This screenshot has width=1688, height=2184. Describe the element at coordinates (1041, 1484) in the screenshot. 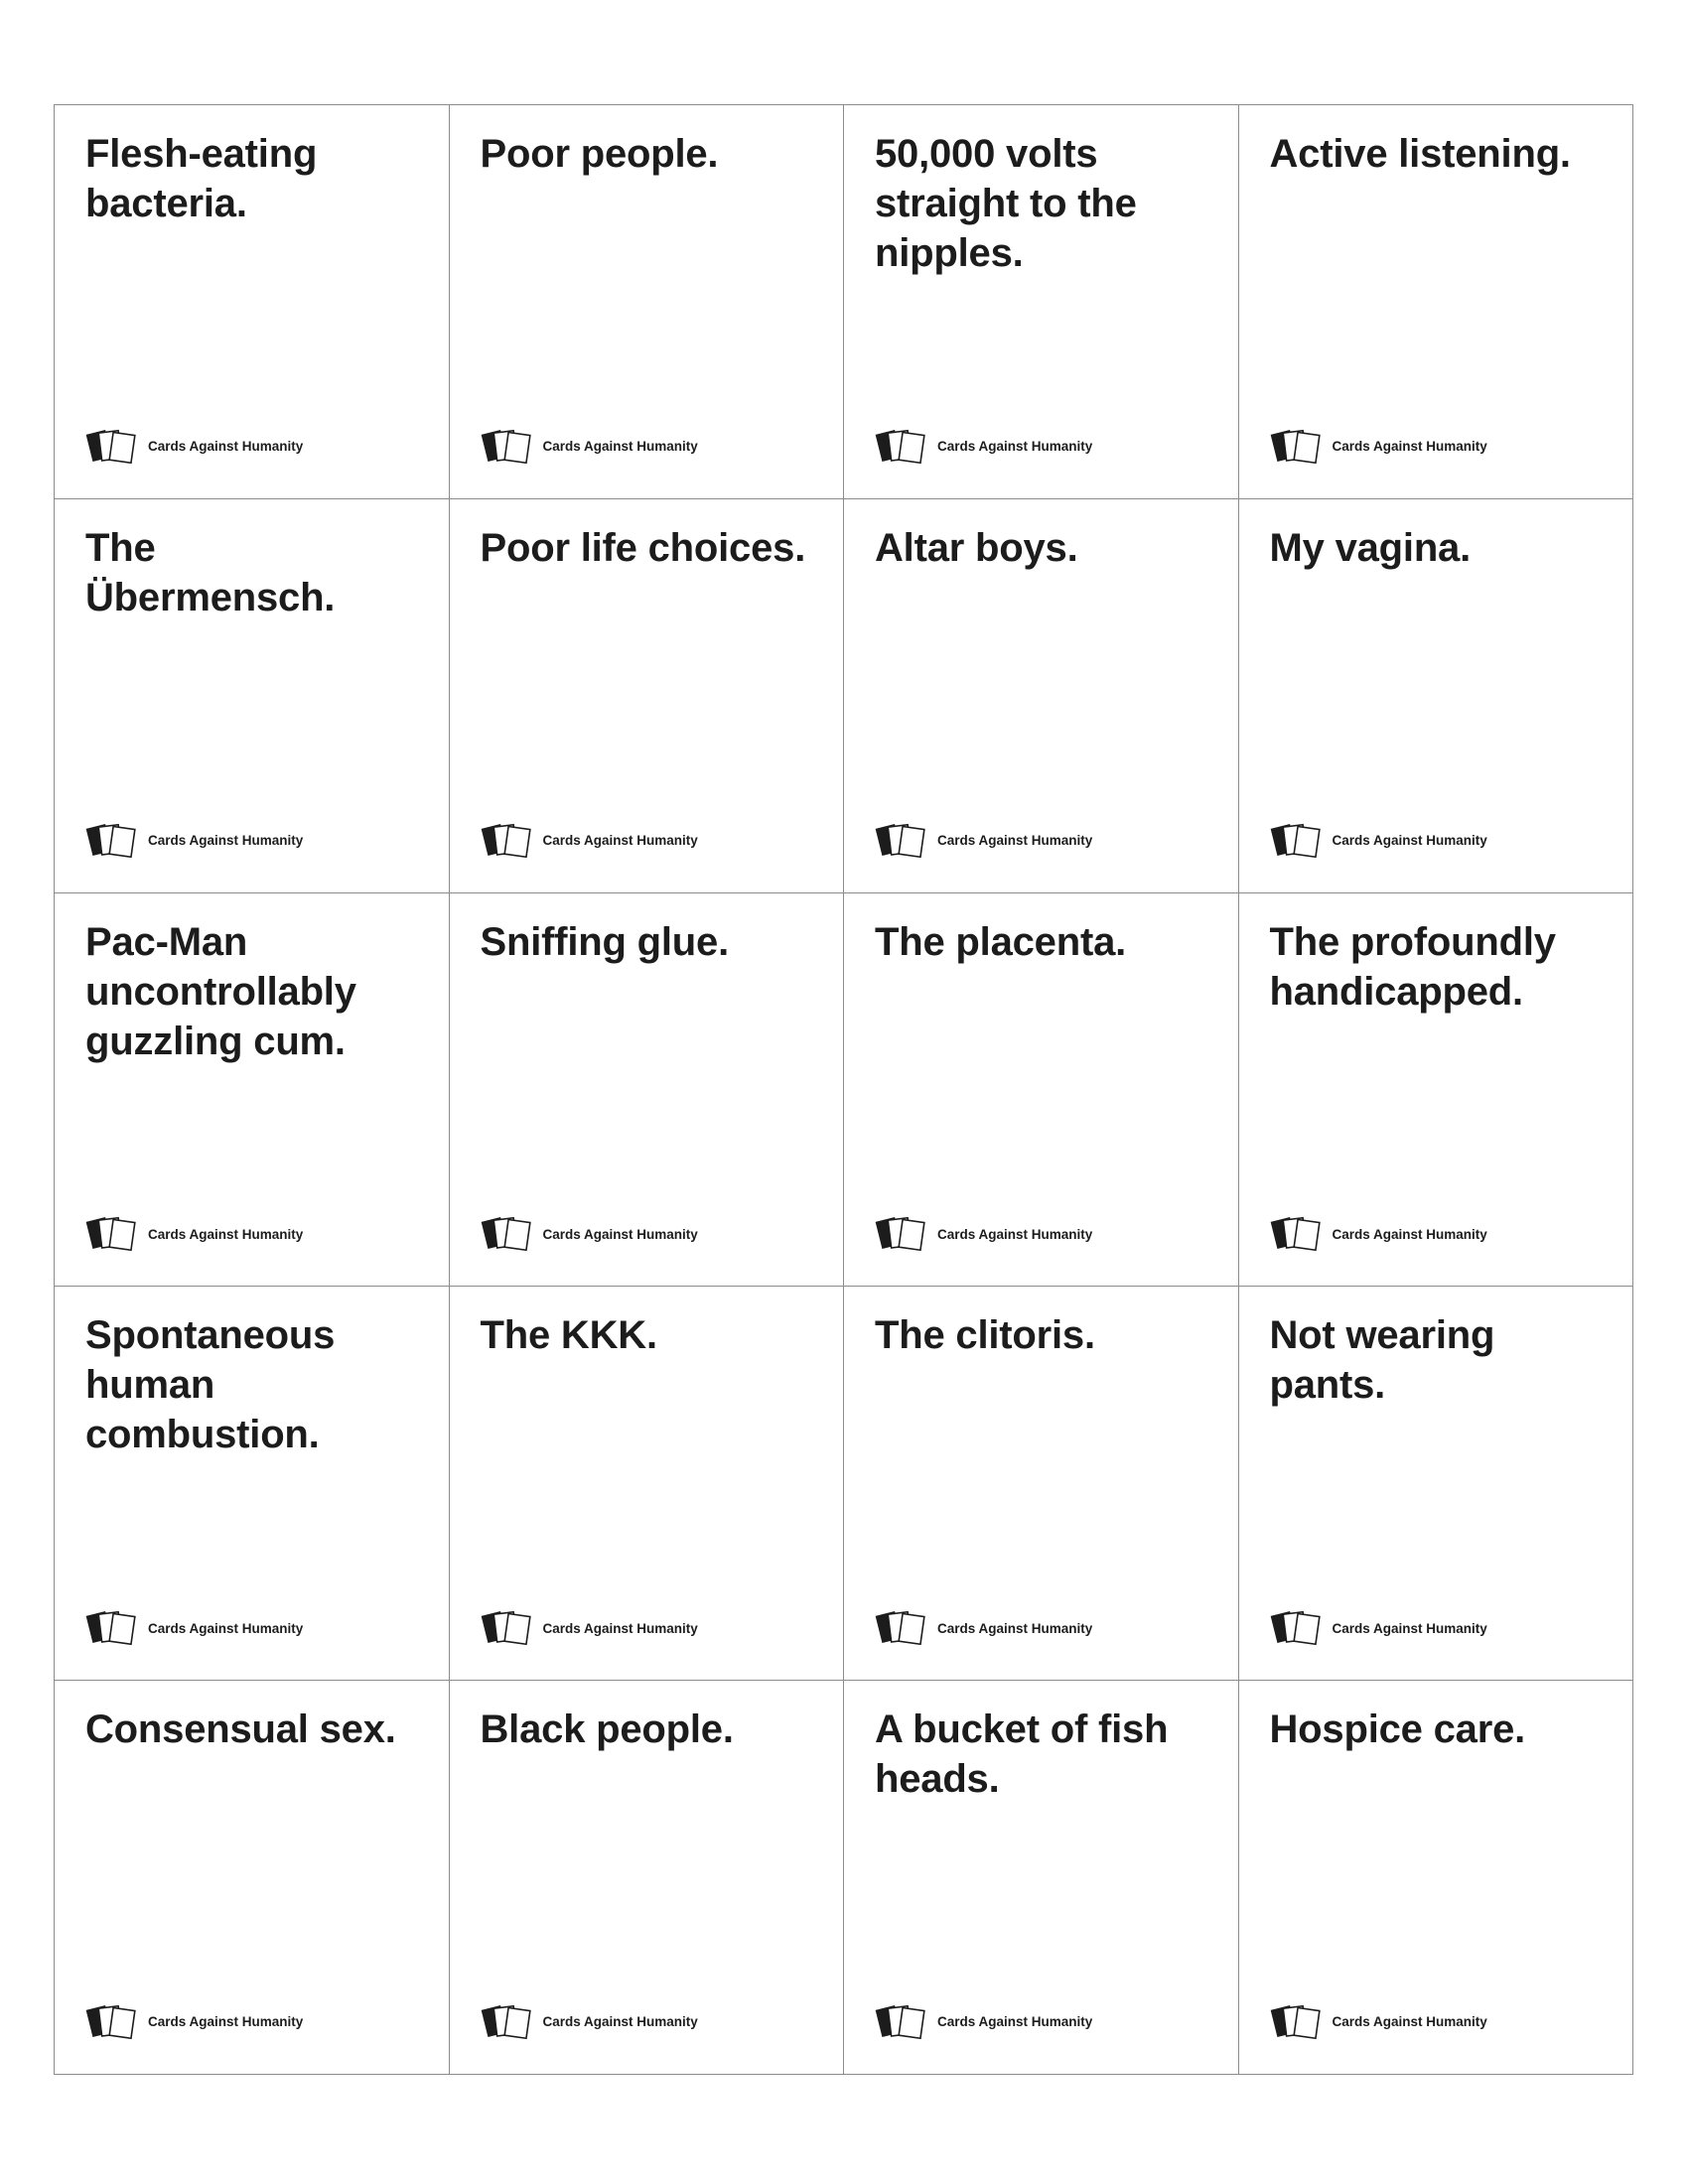

I see `answer-card: The clitoris. Cards Against Humanity` at that location.